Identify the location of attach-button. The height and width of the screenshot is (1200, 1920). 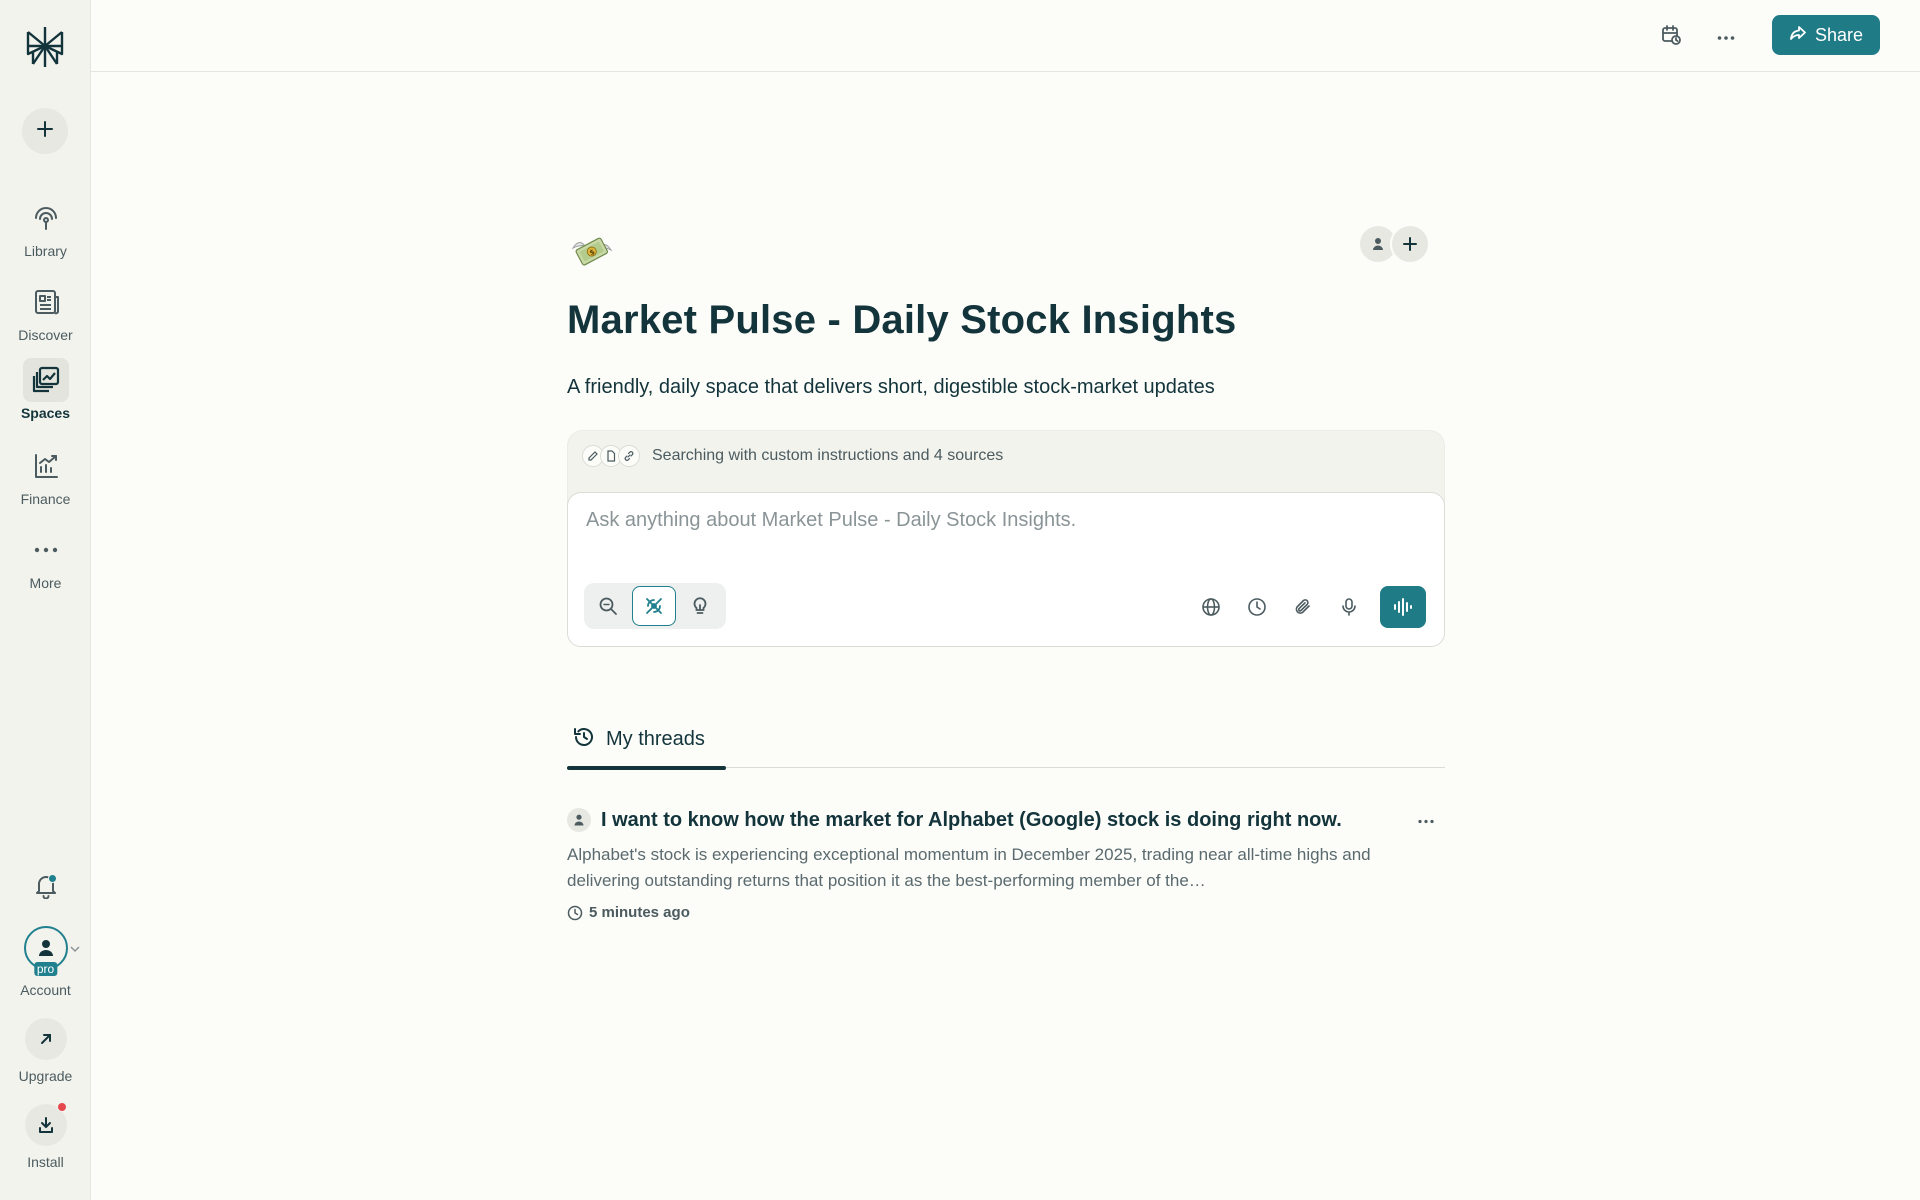
(1303, 607).